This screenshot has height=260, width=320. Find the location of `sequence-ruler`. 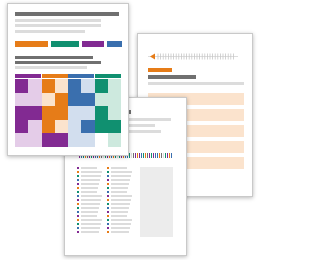

sequence-ruler is located at coordinates (193, 54).